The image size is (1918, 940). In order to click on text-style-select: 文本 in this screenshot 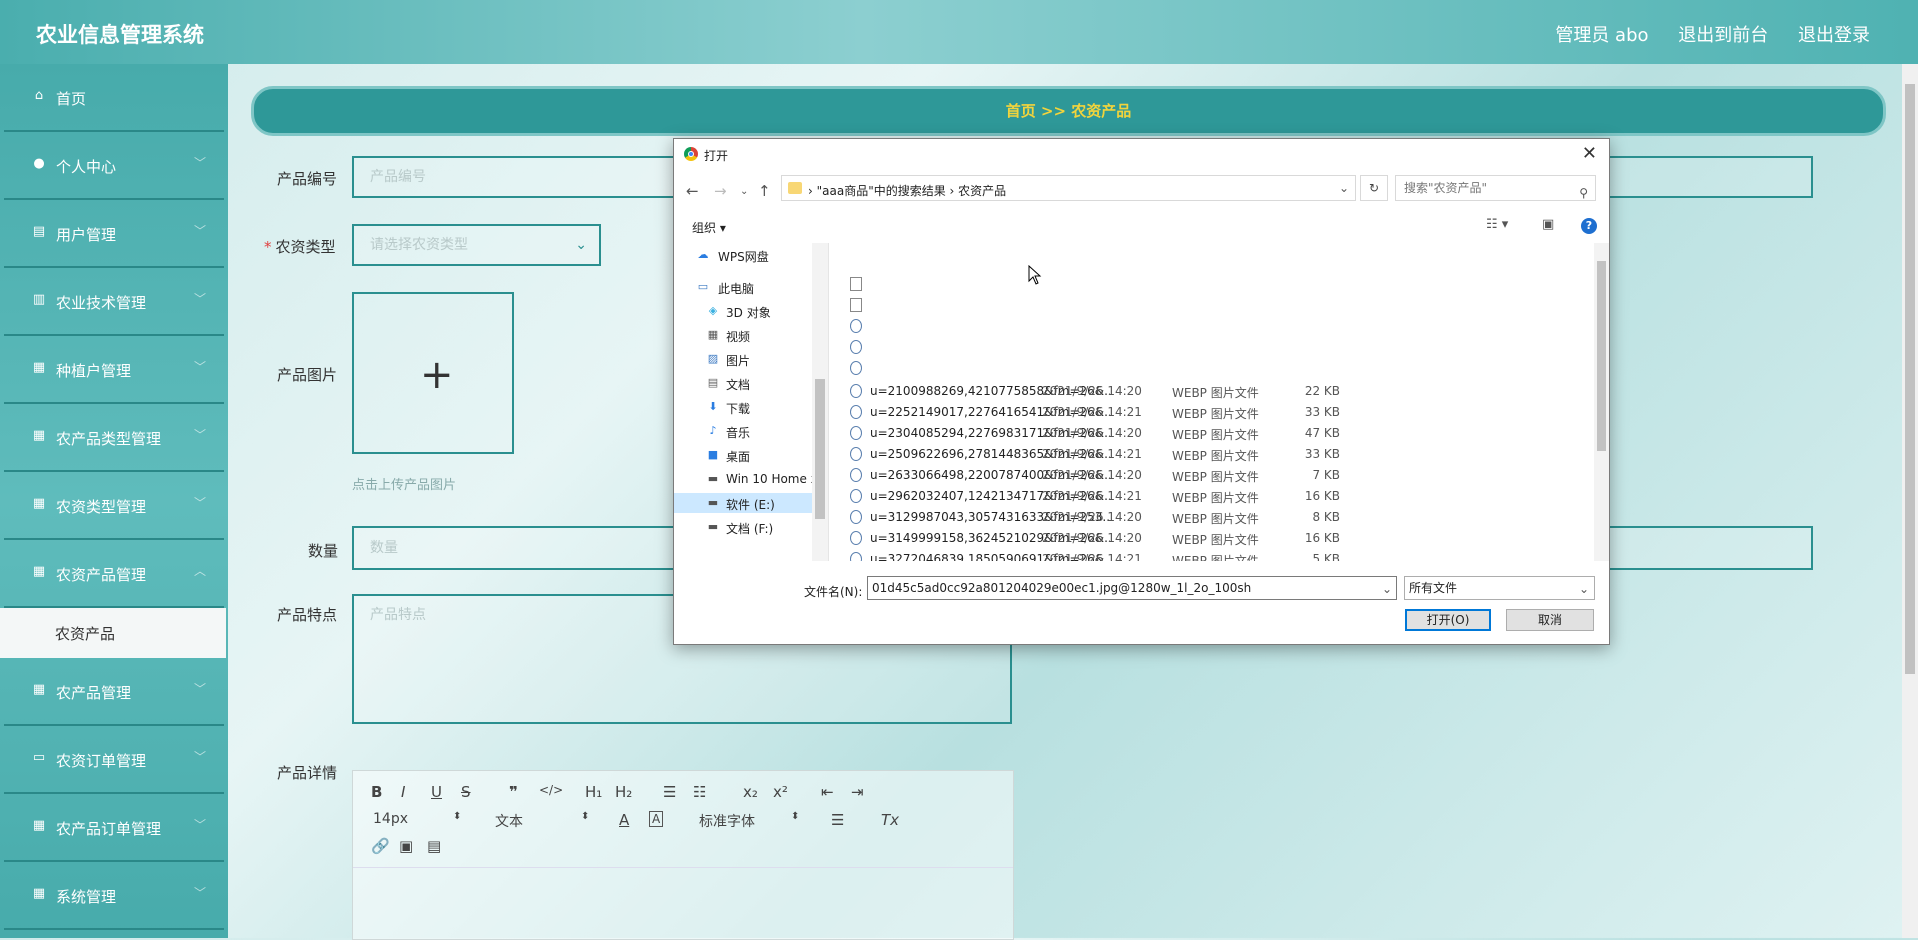, I will do `click(509, 821)`.